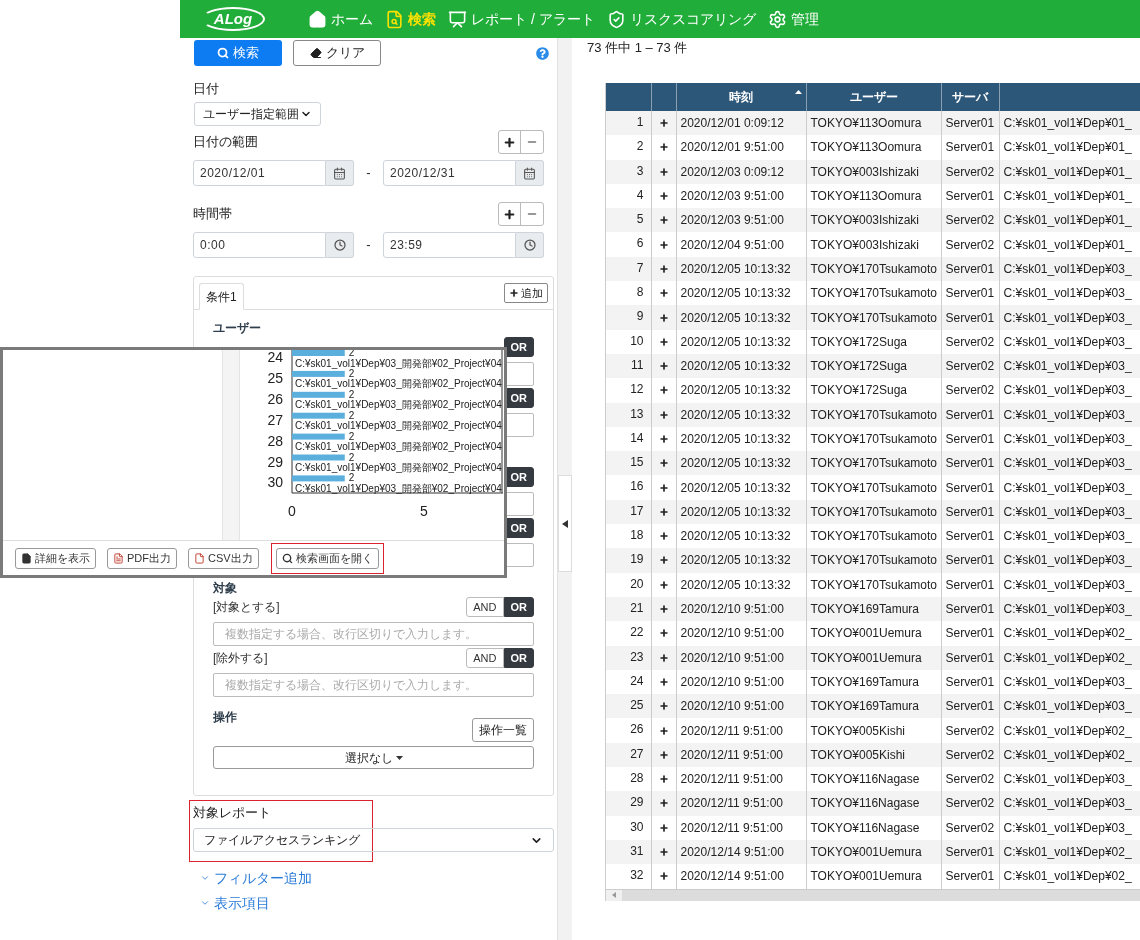  I want to click on table-cell: 2020/12/10 9:51:00, so click(741, 633).